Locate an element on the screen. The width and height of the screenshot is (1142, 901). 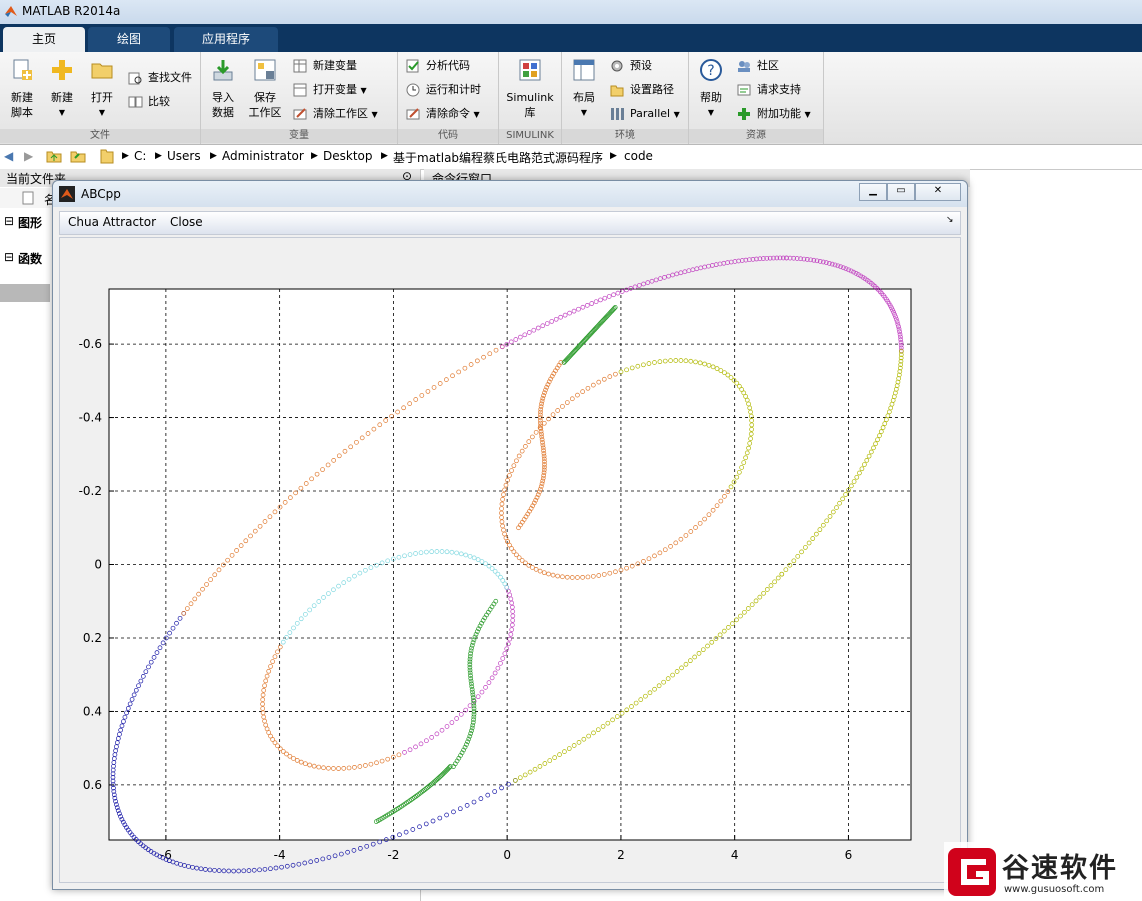
menu-close: Close is located at coordinates (186, 222).